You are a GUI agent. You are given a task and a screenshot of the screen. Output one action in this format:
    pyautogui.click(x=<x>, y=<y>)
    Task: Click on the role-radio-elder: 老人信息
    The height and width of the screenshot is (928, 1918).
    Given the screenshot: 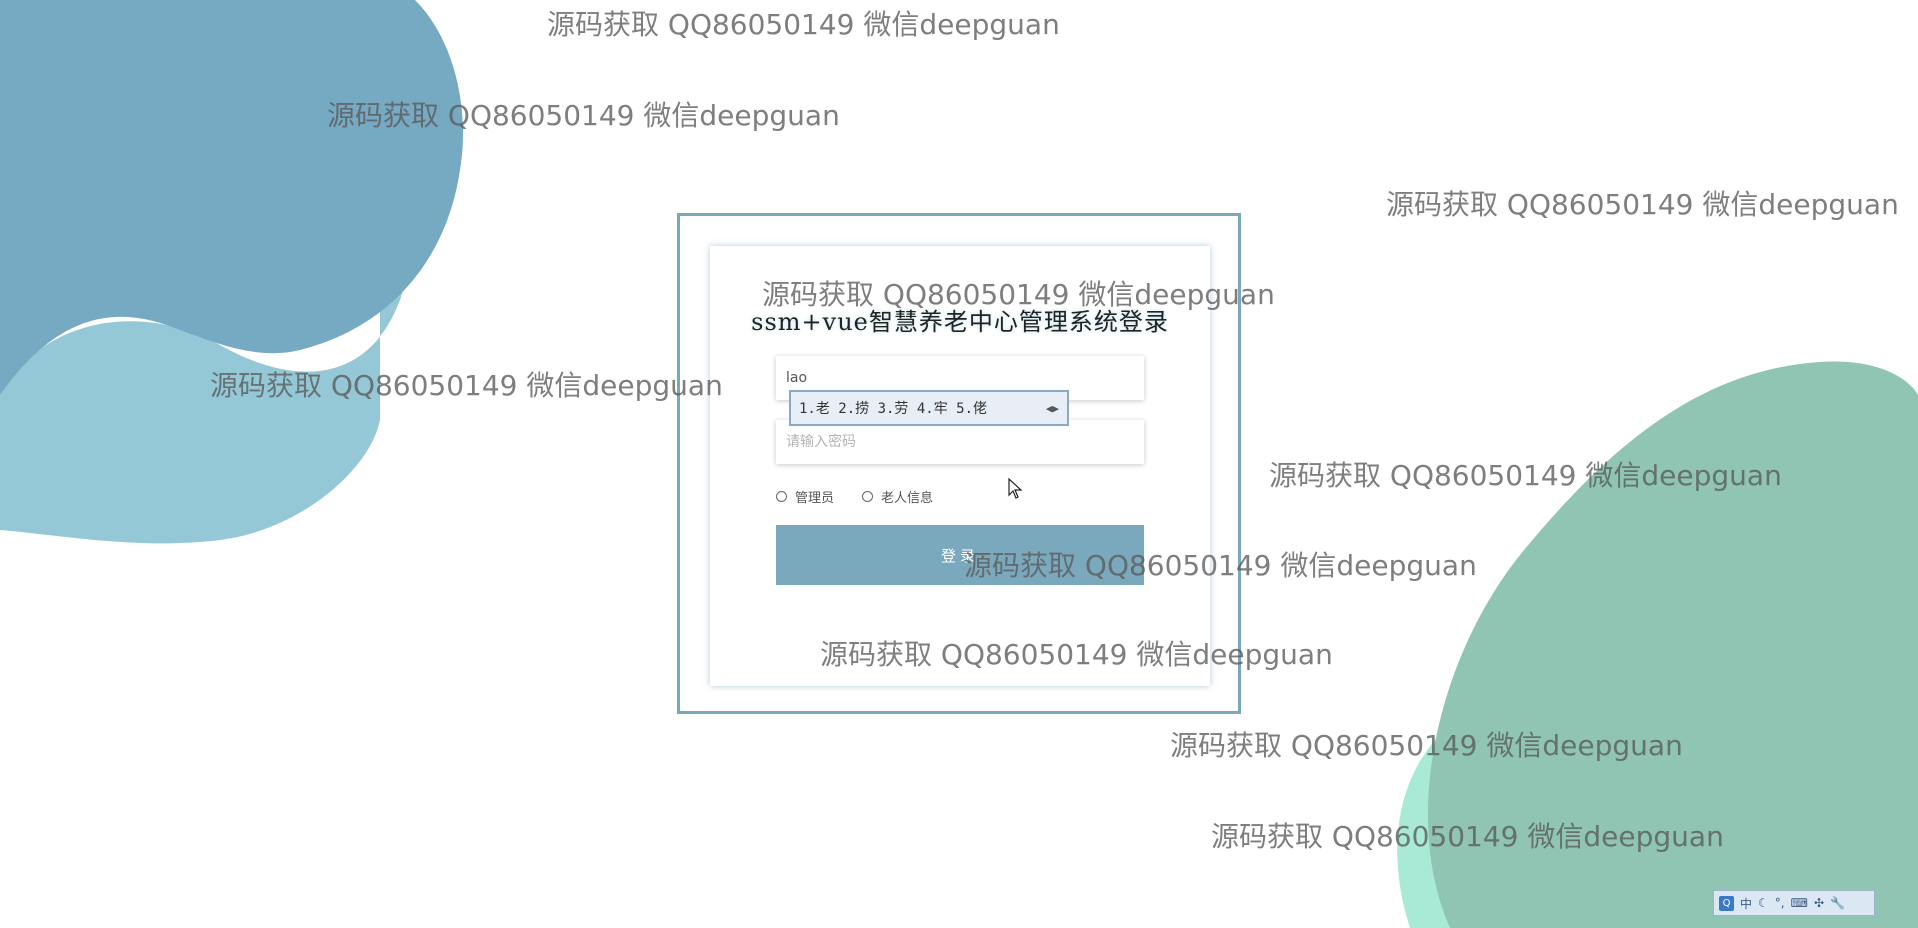 What is the action you would take?
    pyautogui.click(x=897, y=496)
    